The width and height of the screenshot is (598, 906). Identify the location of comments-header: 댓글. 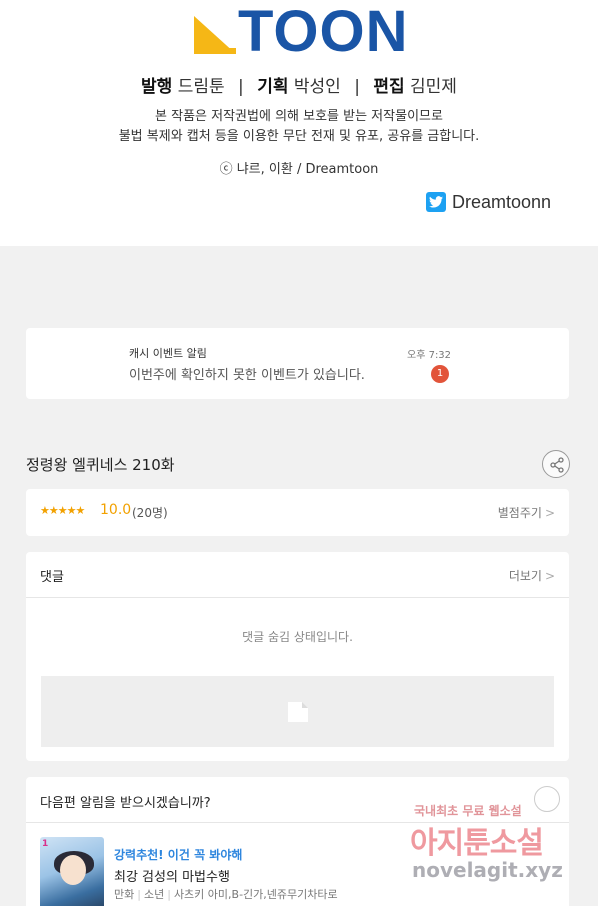
(52, 577).